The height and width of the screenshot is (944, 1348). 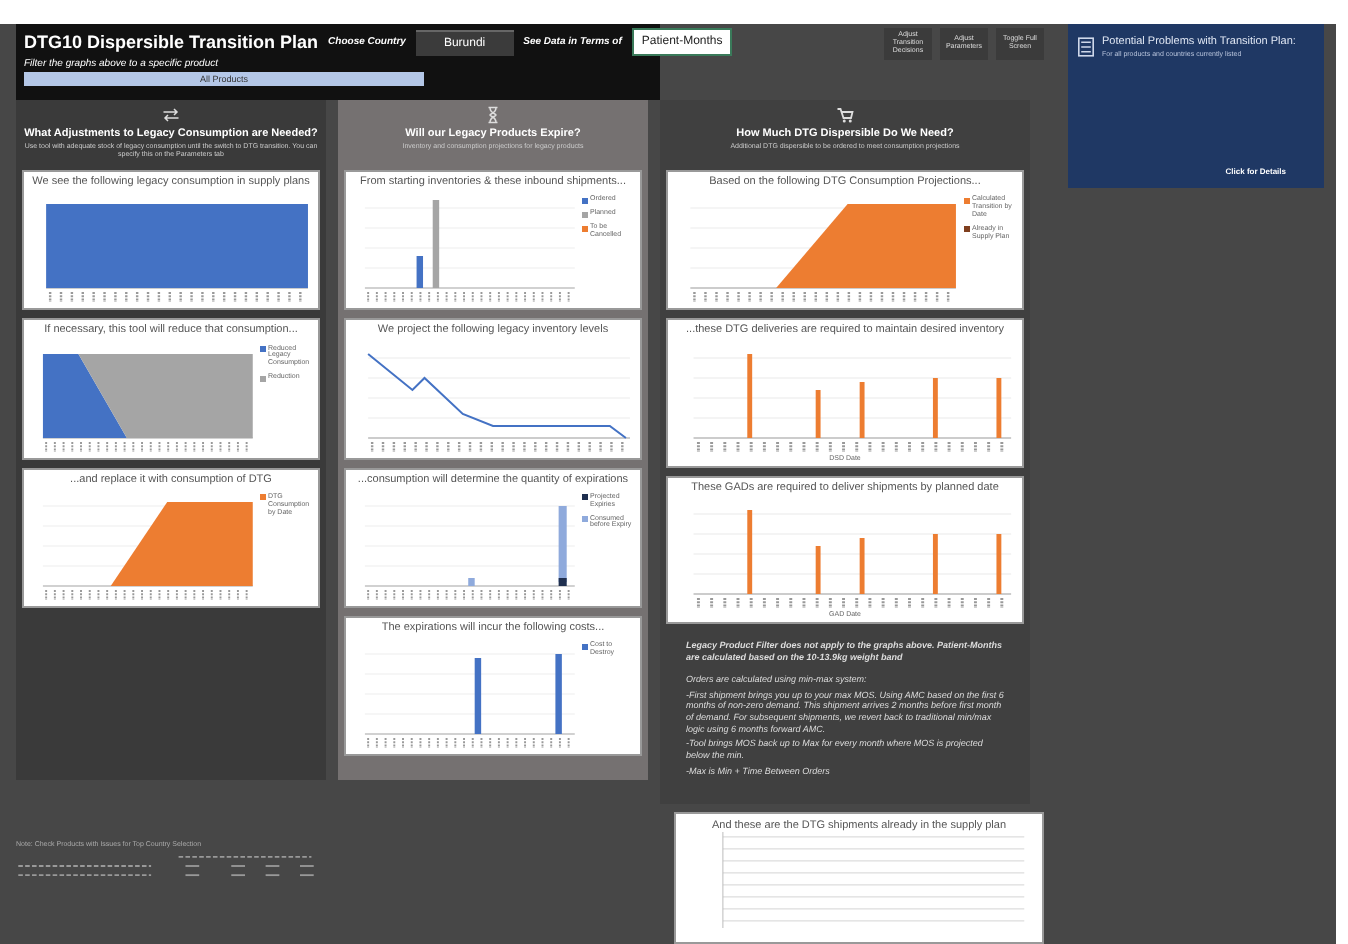 What do you see at coordinates (493, 115) in the screenshot?
I see `hourglass-icon` at bounding box center [493, 115].